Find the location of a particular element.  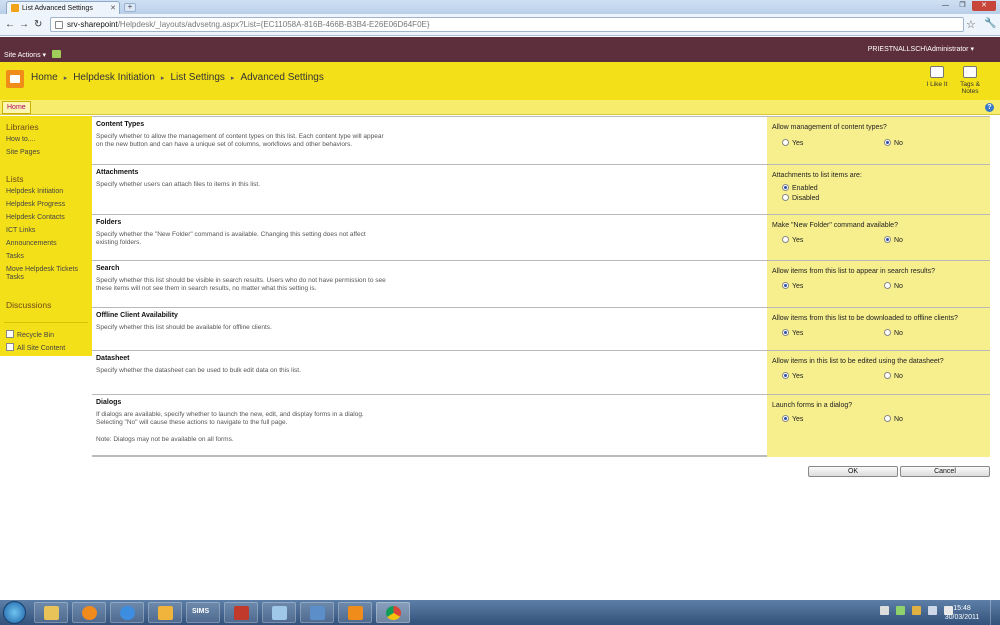

navigate-up-icon is located at coordinates (56, 54).